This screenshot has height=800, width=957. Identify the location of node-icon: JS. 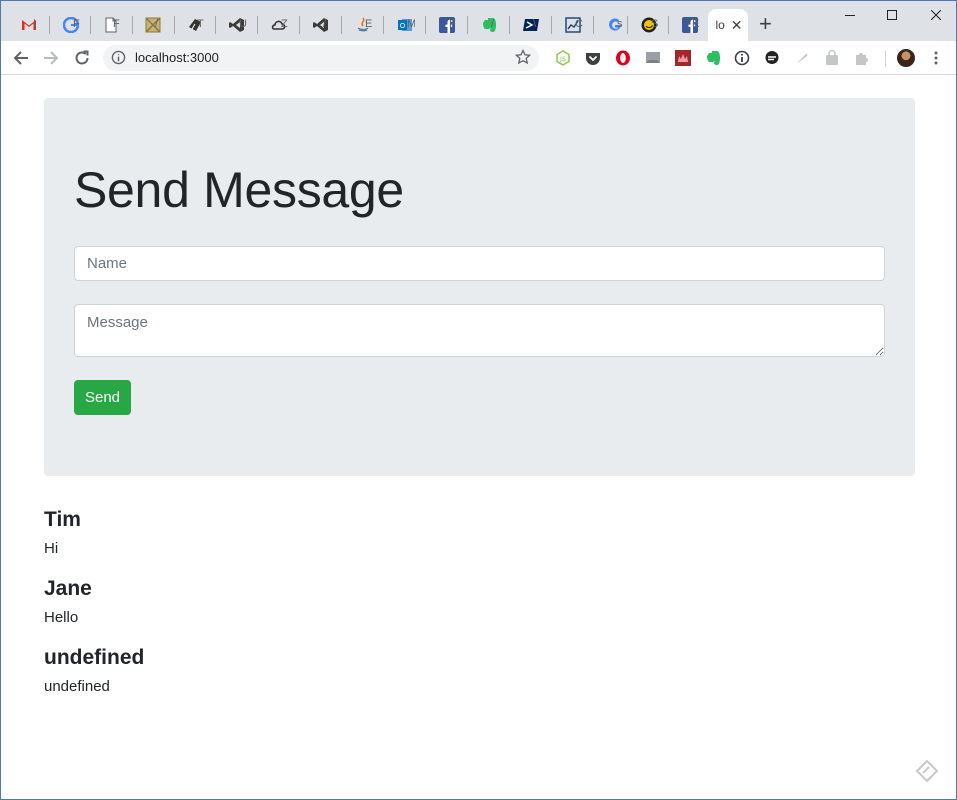
(563, 58).